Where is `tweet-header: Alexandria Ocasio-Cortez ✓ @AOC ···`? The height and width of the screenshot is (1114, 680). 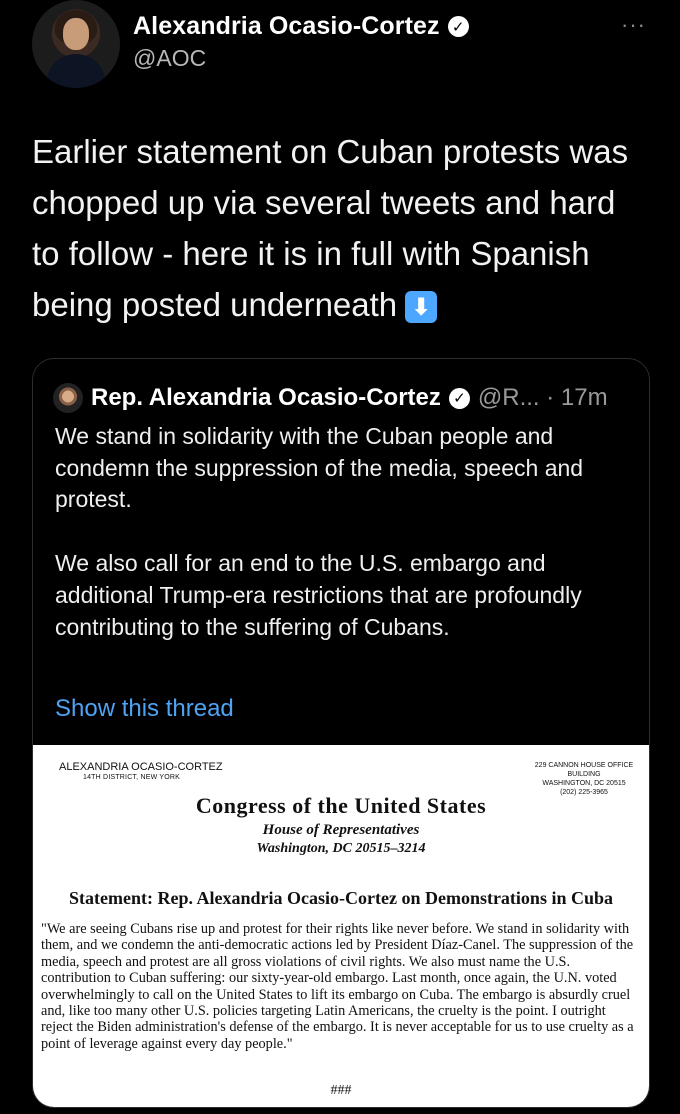 tweet-header: Alexandria Ocasio-Cortez ✓ @AOC ··· is located at coordinates (340, 50).